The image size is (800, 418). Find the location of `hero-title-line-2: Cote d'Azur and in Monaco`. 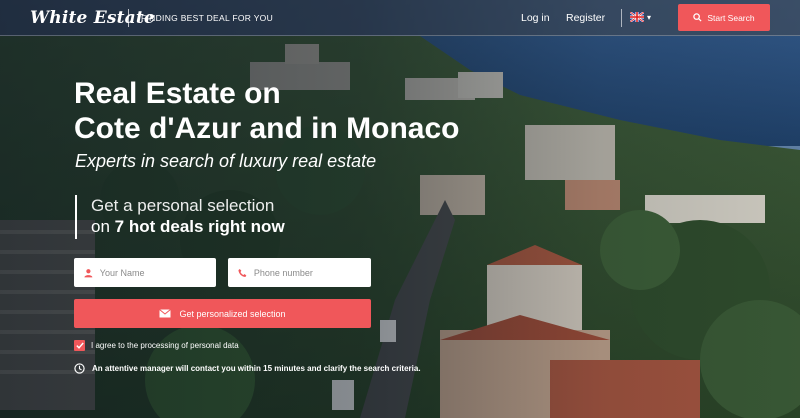

hero-title-line-2: Cote d'Azur and in Monaco is located at coordinates (267, 128).